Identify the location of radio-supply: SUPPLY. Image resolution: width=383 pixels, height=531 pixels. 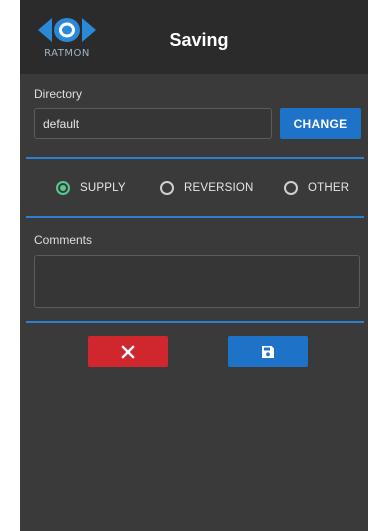
(91, 188).